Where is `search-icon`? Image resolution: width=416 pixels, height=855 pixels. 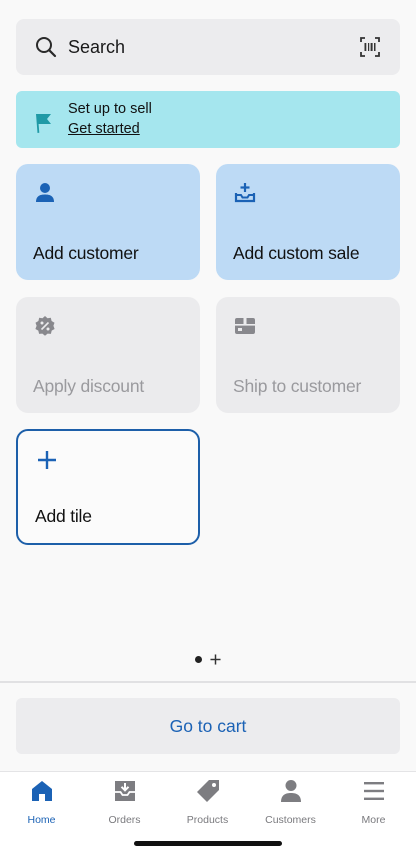
search-icon is located at coordinates (46, 47).